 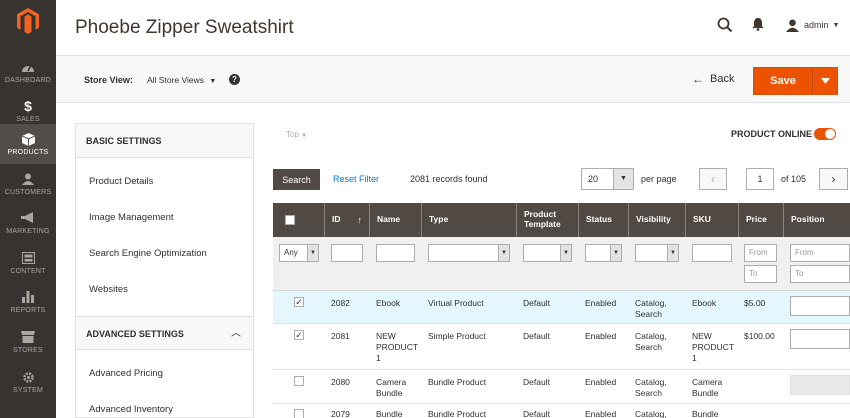 I want to click on advanced-settings-heading: ADVANCED SETTINGS ︿, so click(x=164, y=333).